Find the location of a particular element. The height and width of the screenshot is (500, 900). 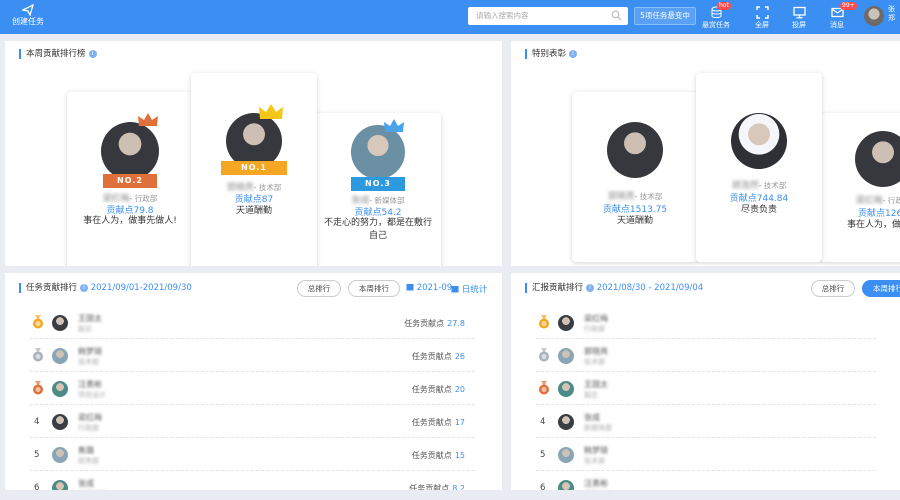

podium-card-1: NO.1 郭晓亮- 技术部 贡献点87 天道酬勤 is located at coordinates (254, 169).